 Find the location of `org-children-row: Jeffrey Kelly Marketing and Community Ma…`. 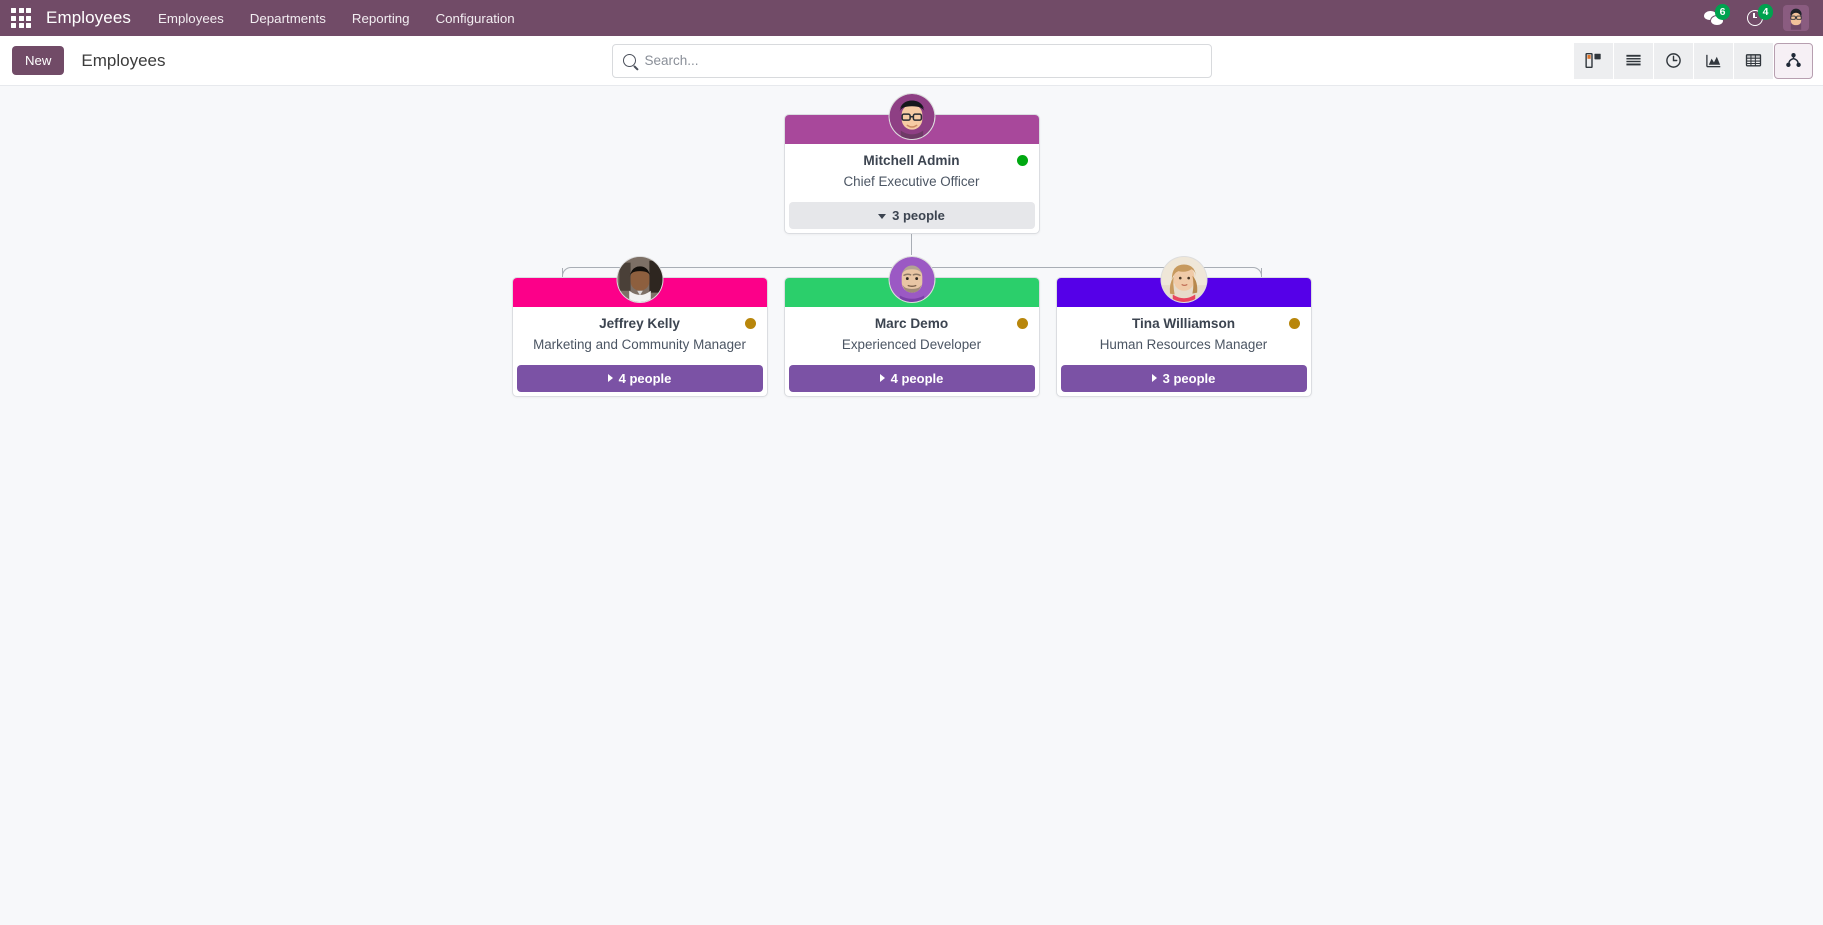

org-children-row: Jeffrey Kelly Marketing and Community Ma… is located at coordinates (912, 326).